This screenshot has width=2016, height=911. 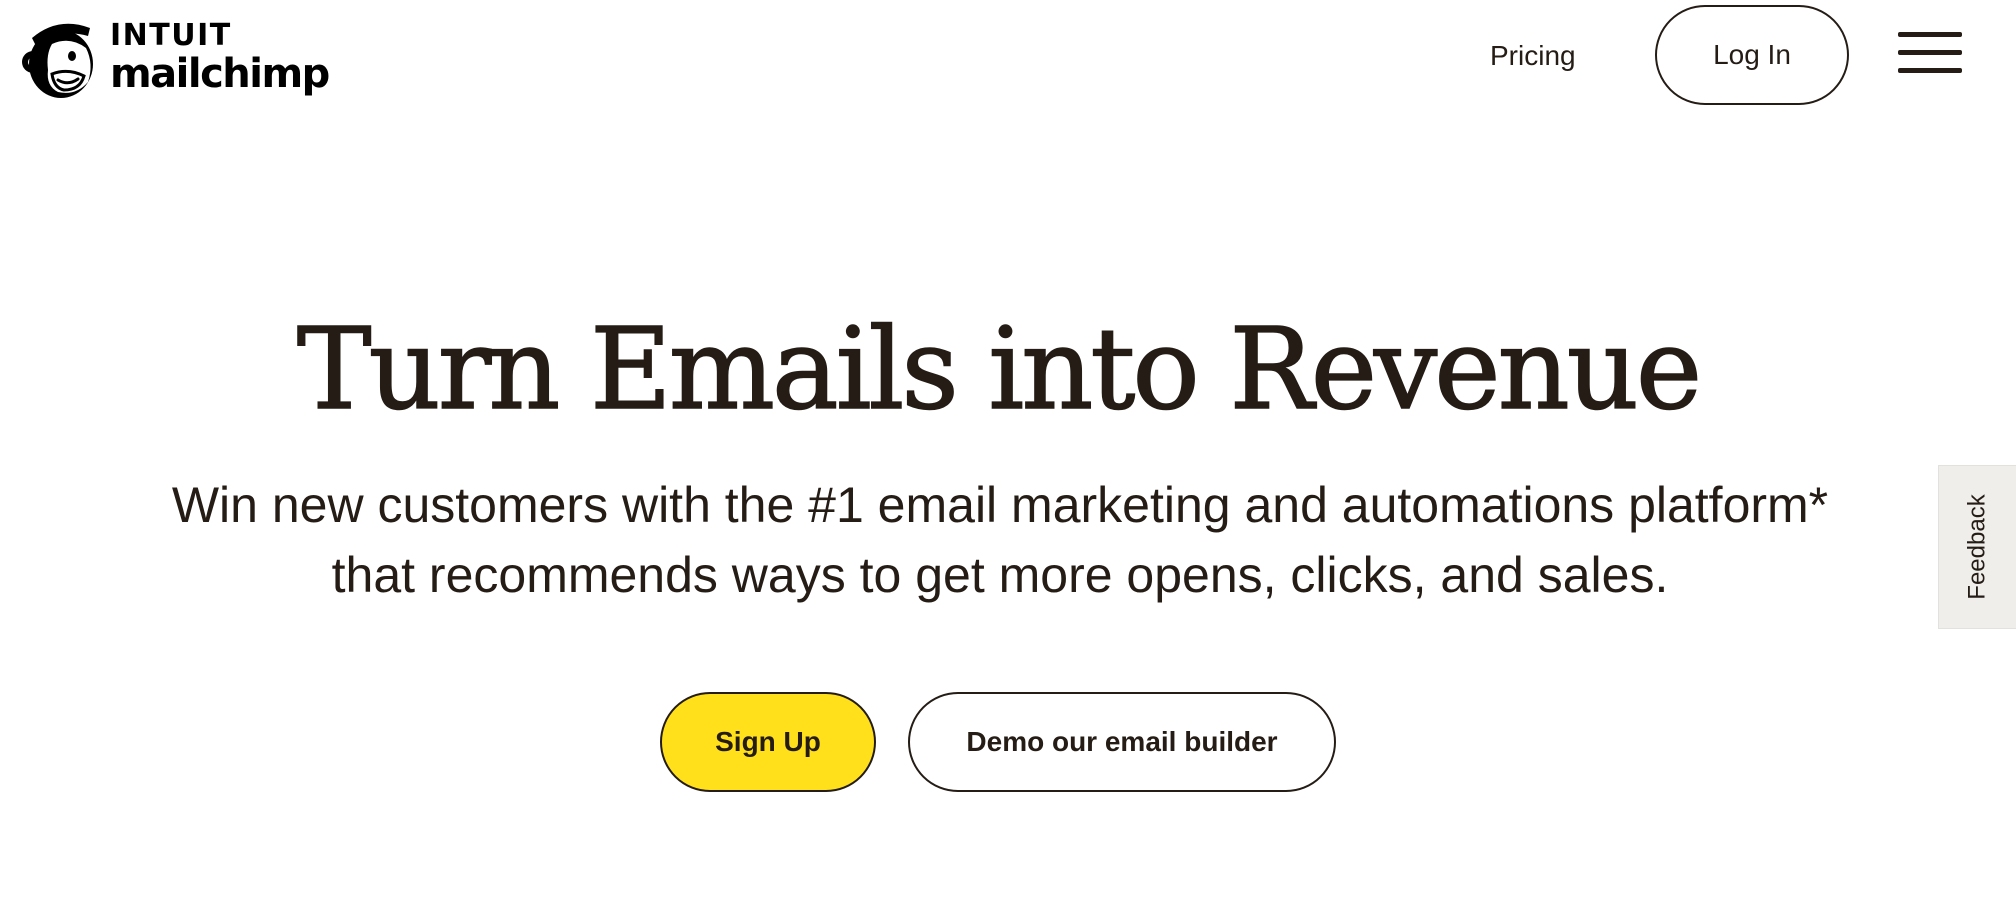 I want to click on mailchimp-freddie-logo-icon, so click(x=57, y=60).